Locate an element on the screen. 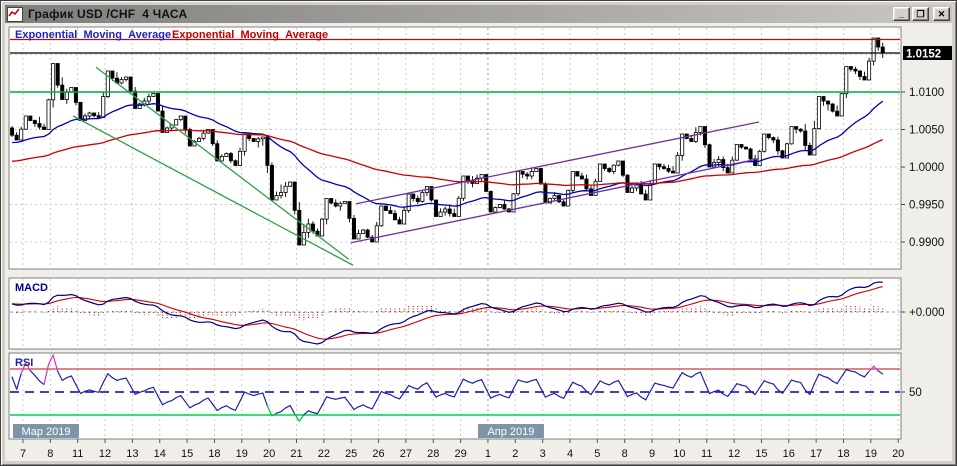 This screenshot has height=466, width=957. price-tick-label: 1.0100 is located at coordinates (926, 93).